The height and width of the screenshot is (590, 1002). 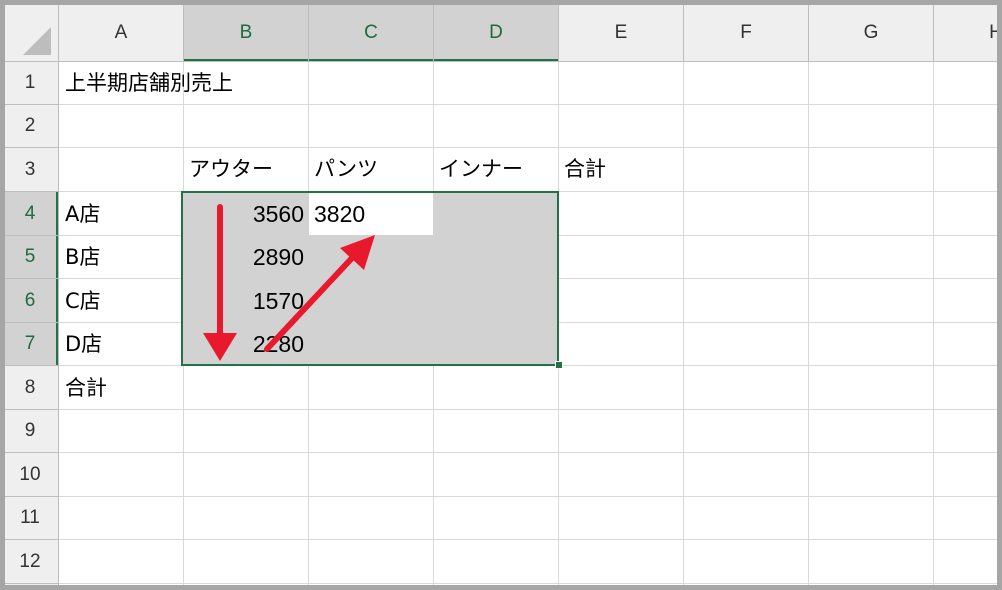 What do you see at coordinates (30, 474) in the screenshot?
I see `row-header-10: 10` at bounding box center [30, 474].